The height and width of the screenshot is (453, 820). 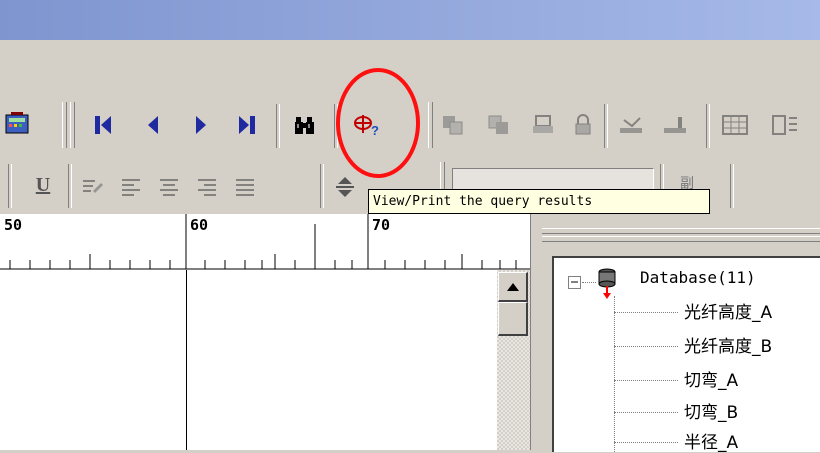 What do you see at coordinates (513, 319) in the screenshot?
I see `scroll-thumb` at bounding box center [513, 319].